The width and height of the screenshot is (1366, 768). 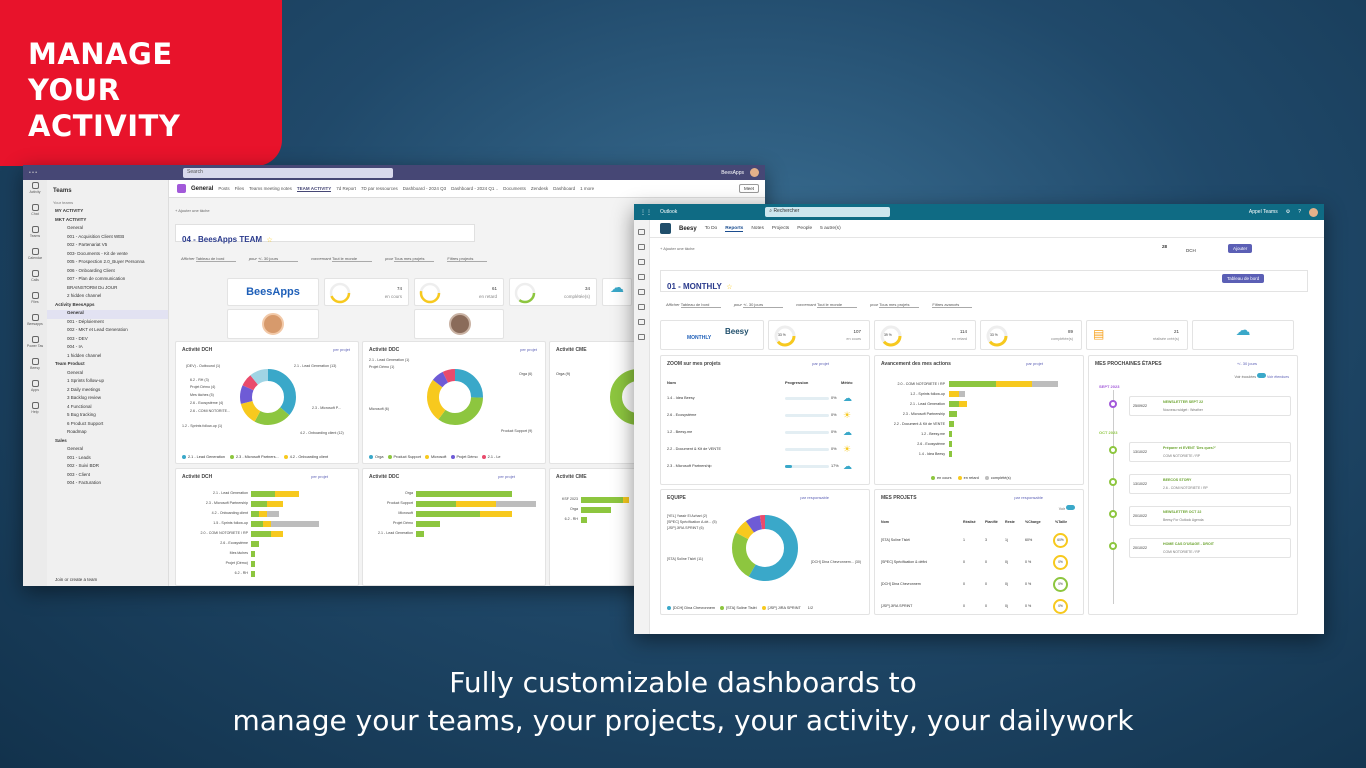 I want to click on channel-item: 001 - Déploiement, so click(x=107, y=323).